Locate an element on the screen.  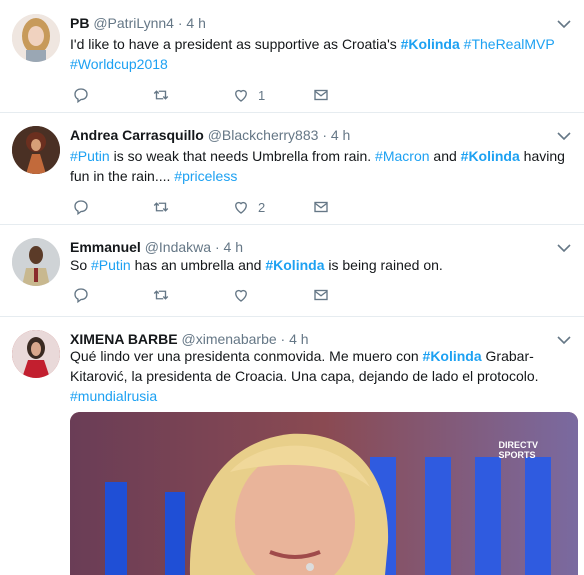
tv-channel-logo: DIRECTV SPORTS is located at coordinates (518, 450).